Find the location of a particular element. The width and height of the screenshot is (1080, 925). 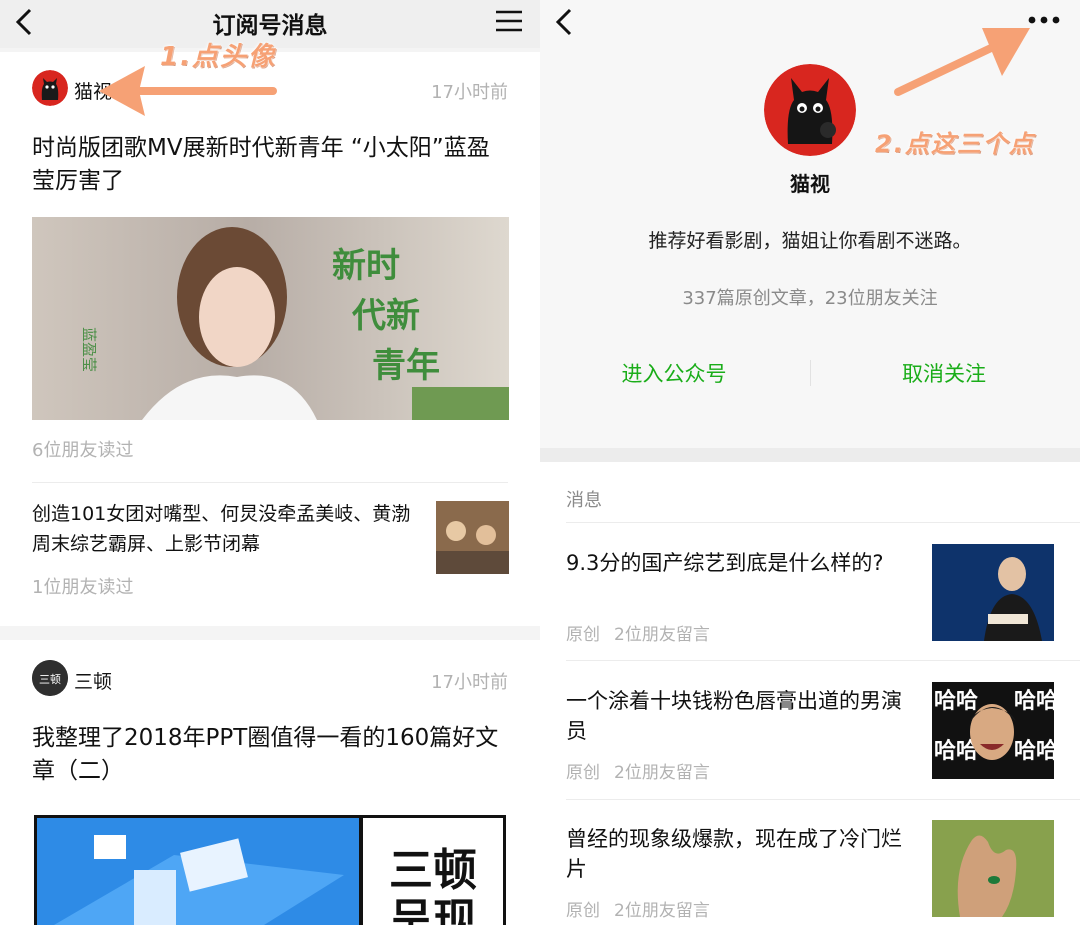

account-name: 猫视 is located at coordinates (810, 184).